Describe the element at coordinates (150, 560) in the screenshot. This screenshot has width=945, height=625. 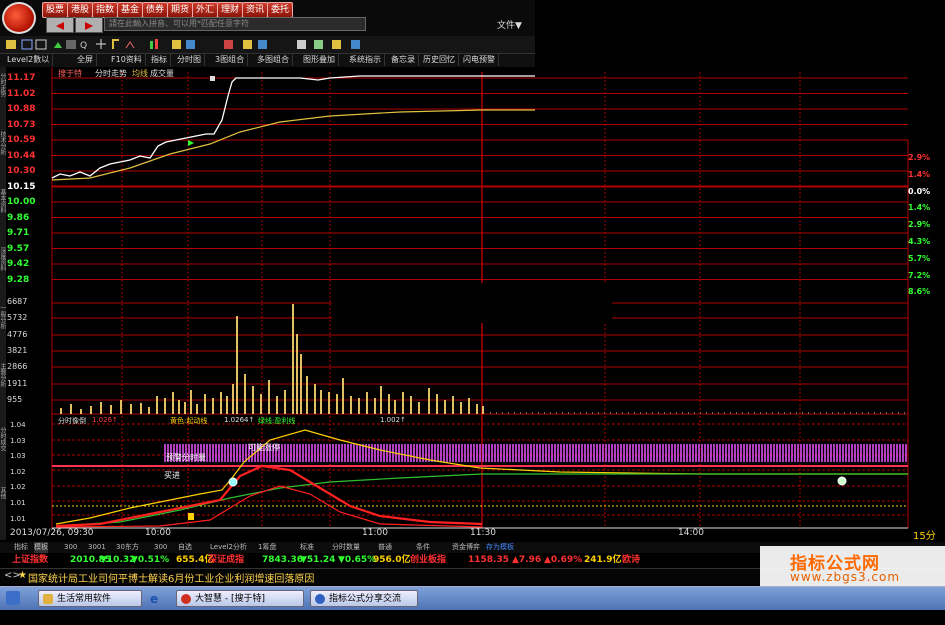
I see `index-ticker-item: ▼0.51%` at that location.